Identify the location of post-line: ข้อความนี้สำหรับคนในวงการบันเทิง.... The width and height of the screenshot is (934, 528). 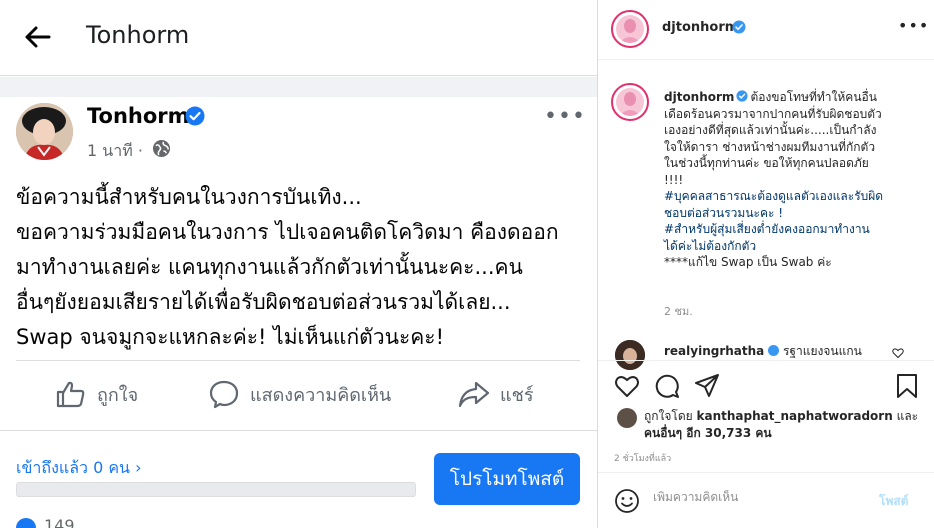
(189, 197).